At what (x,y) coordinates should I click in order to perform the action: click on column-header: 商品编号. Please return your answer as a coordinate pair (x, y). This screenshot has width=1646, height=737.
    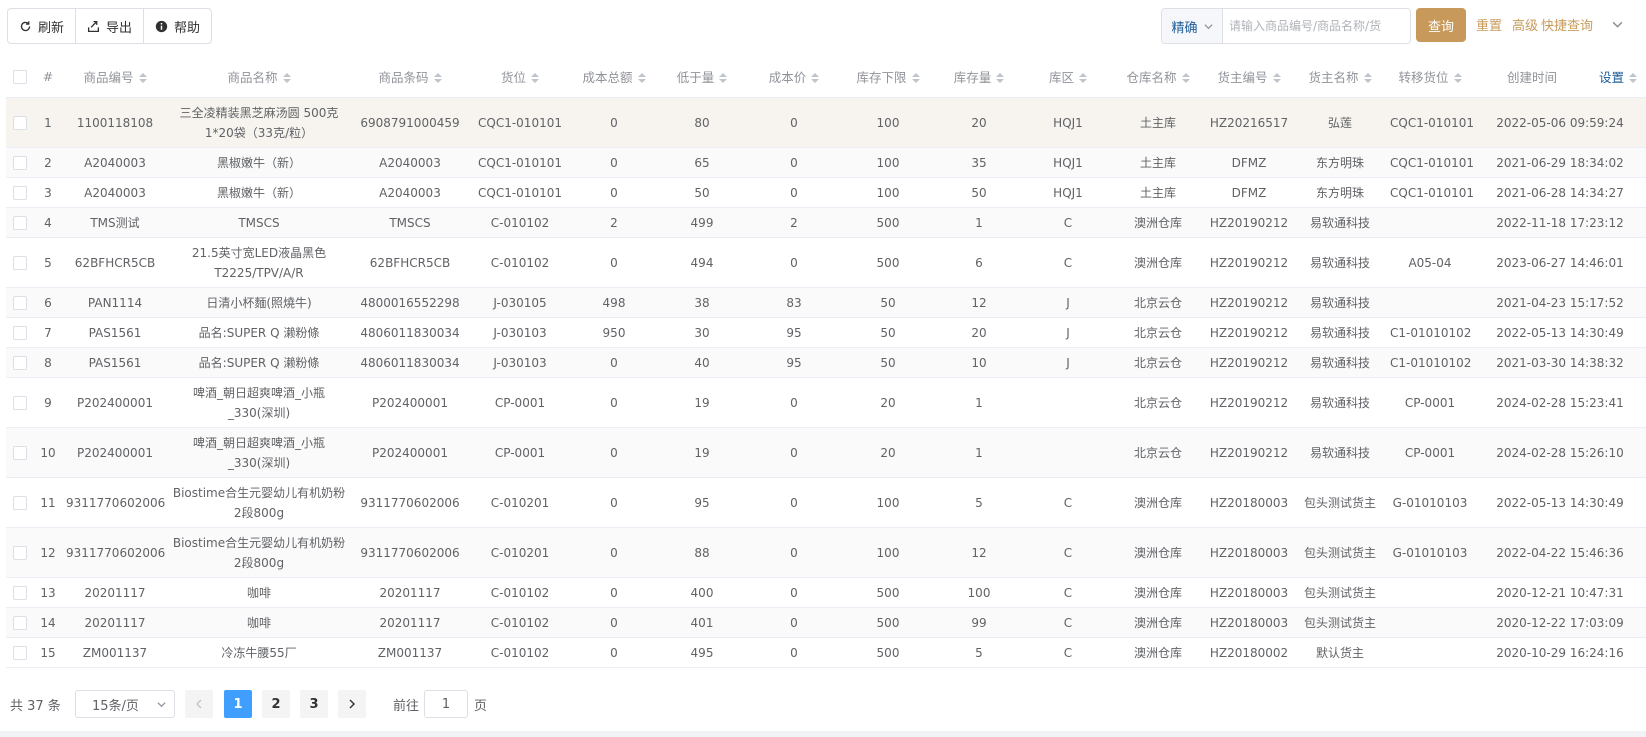
    Looking at the image, I should click on (115, 76).